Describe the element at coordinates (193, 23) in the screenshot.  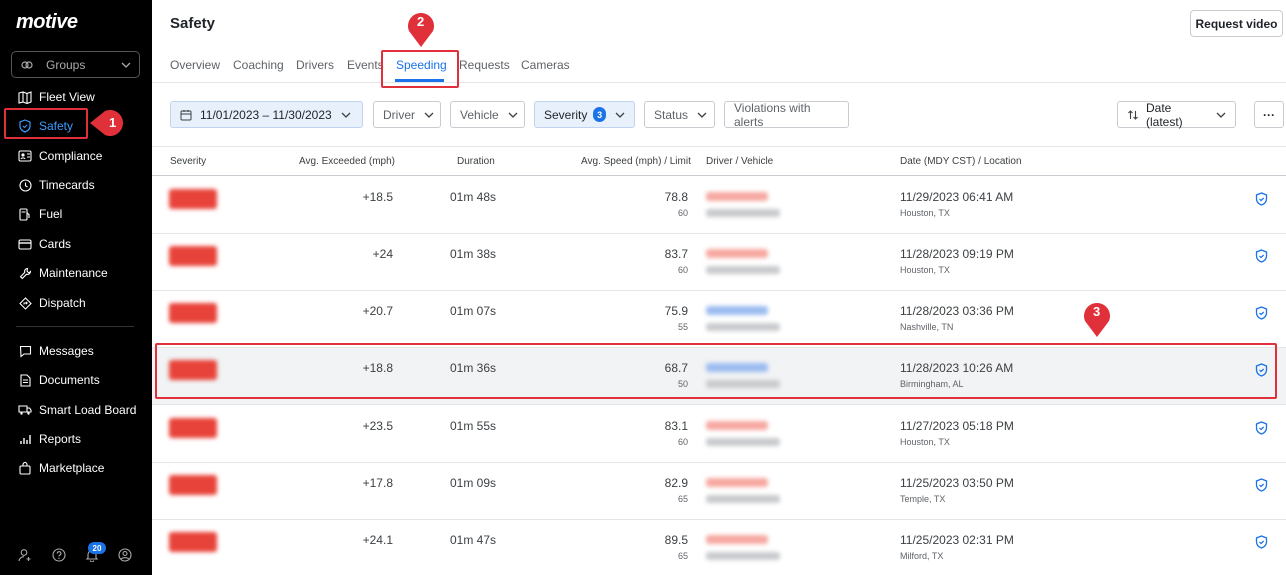
I see `page-title: Safety` at that location.